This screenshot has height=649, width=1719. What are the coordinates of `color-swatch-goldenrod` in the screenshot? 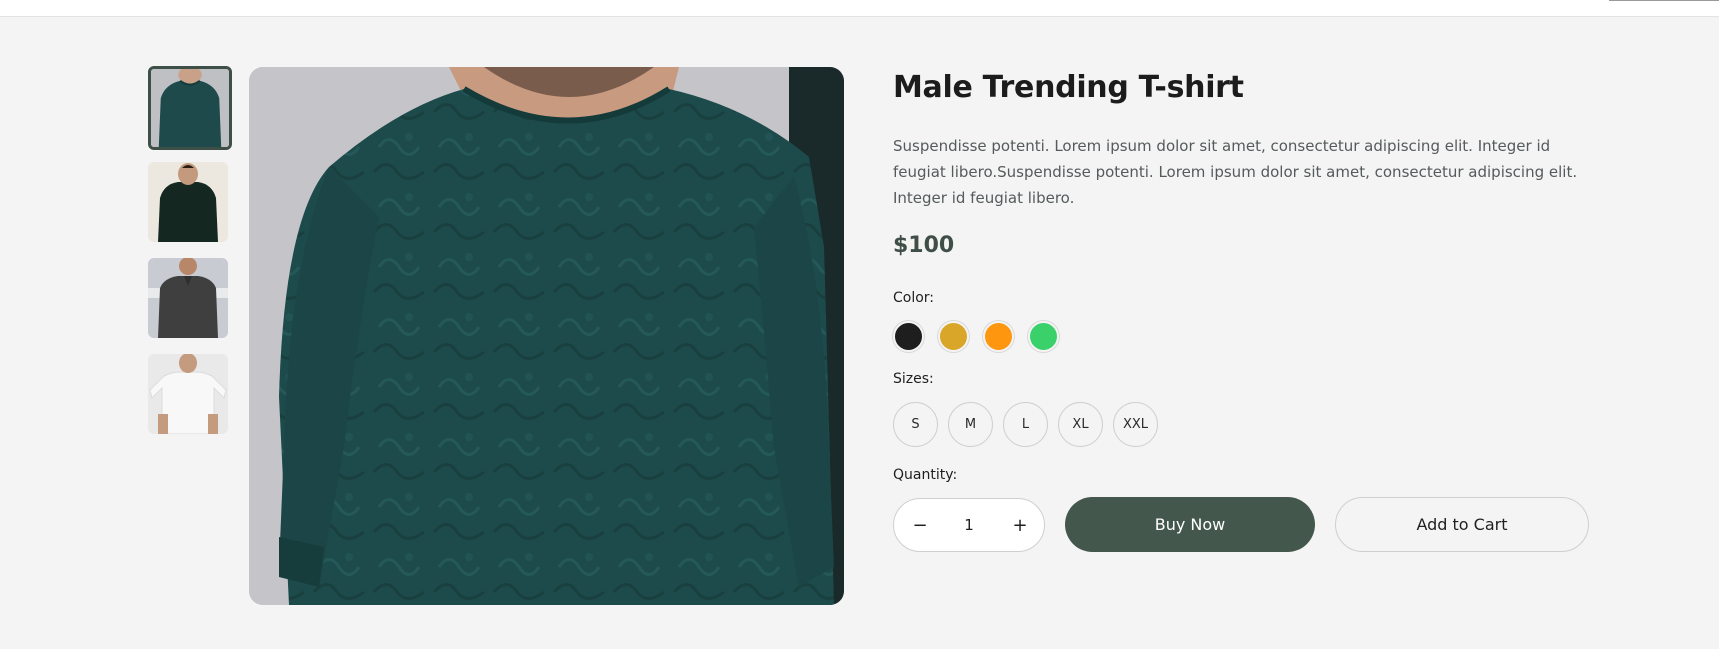 It's located at (953, 336).